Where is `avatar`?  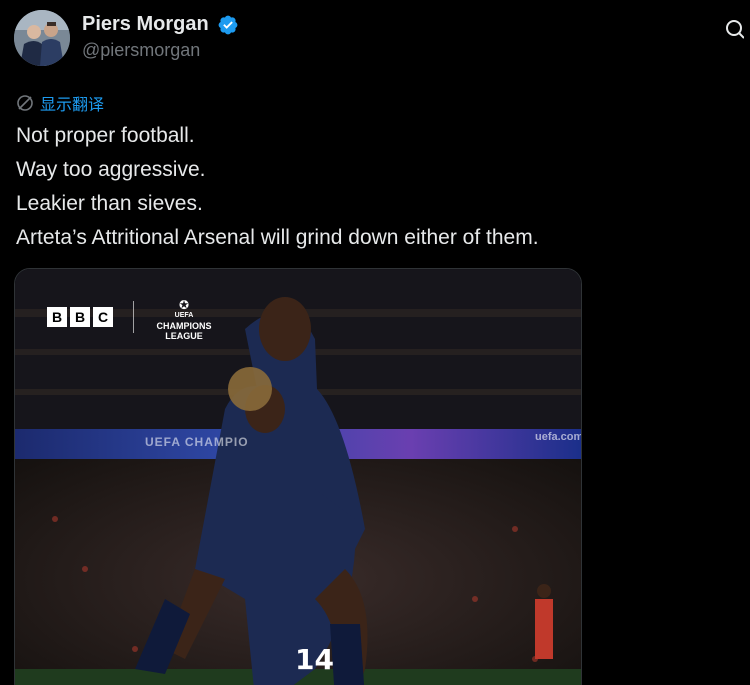 avatar is located at coordinates (42, 38).